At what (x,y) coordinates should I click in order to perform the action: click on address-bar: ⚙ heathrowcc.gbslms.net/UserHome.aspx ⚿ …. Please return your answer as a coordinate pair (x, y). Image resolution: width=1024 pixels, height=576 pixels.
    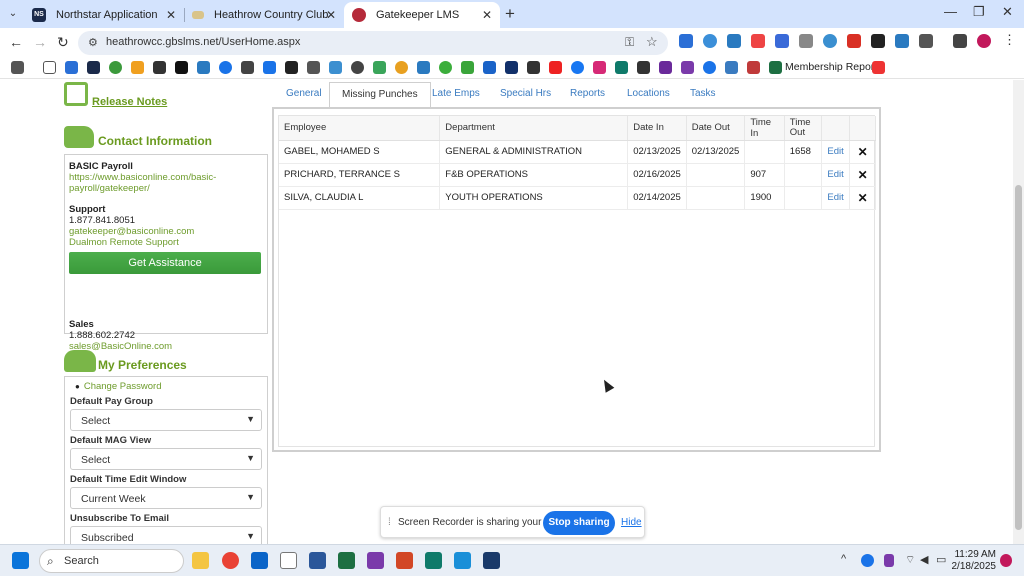
    Looking at the image, I should click on (373, 43).